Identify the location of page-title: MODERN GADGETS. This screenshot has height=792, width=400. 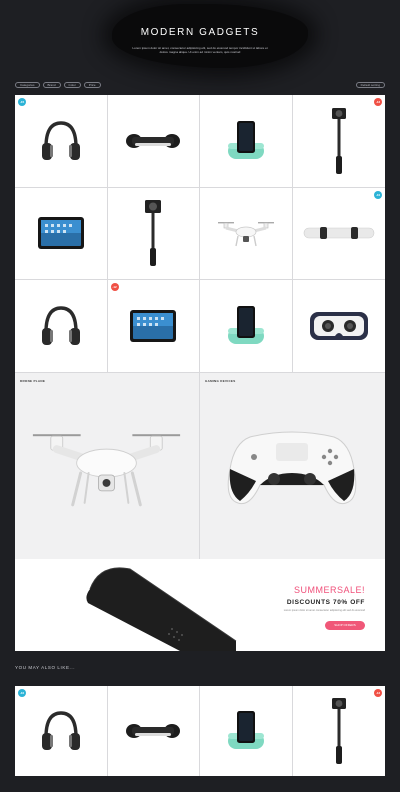
(200, 32).